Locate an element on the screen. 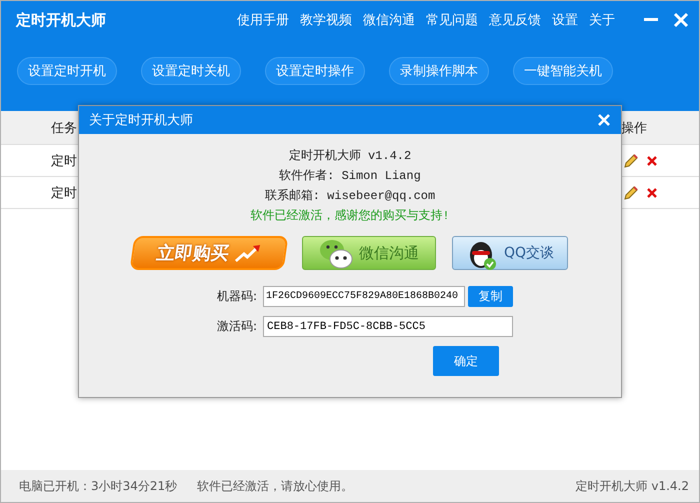 This screenshot has height=503, width=700. version-text: 定时开机大师 v1.4.2 is located at coordinates (632, 486).